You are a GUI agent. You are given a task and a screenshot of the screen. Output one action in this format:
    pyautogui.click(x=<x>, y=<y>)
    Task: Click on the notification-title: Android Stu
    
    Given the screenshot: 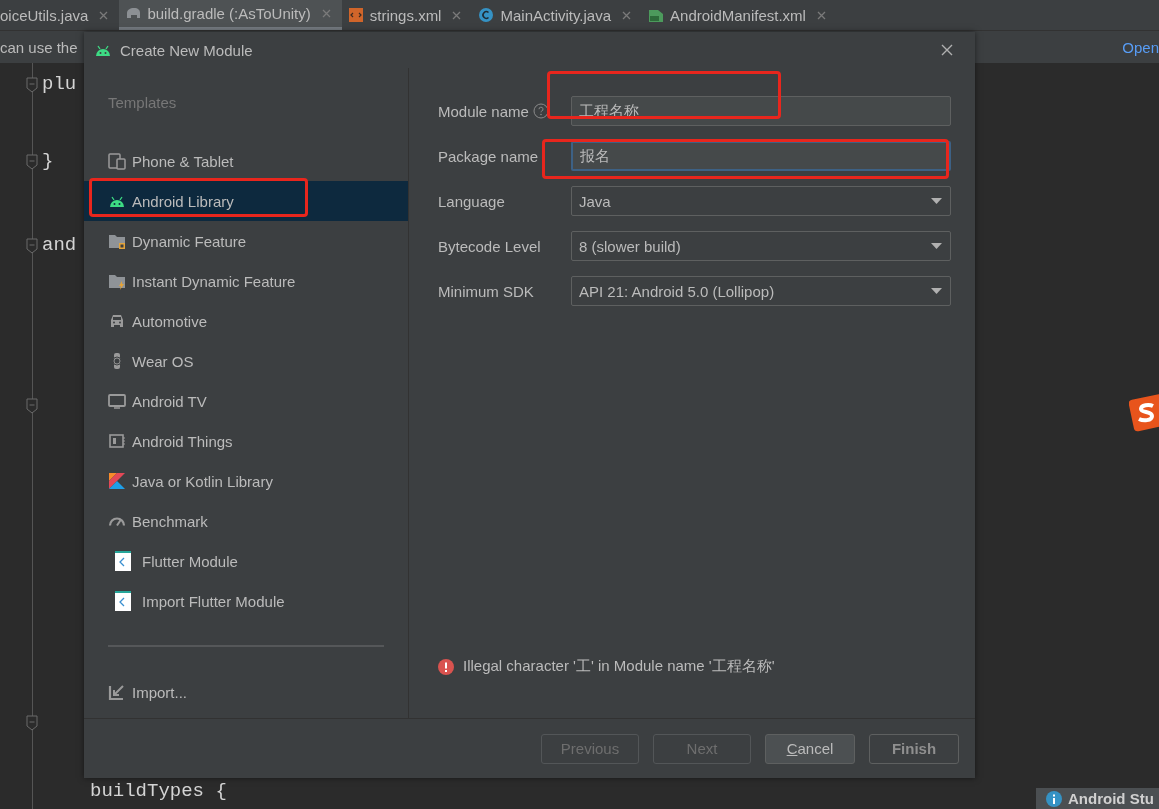 What is the action you would take?
    pyautogui.click(x=1111, y=798)
    